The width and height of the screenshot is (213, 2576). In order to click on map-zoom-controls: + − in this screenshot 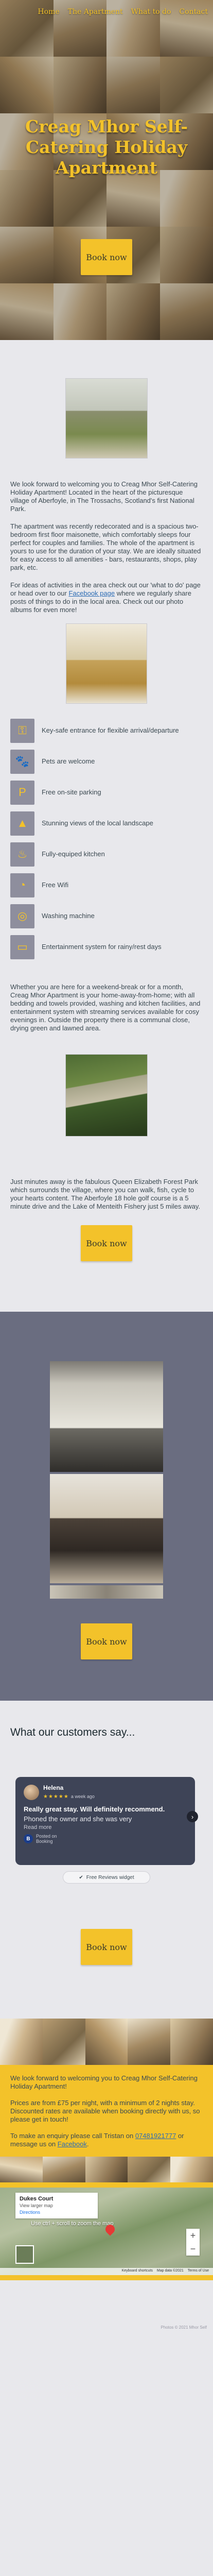, I will do `click(193, 2242)`.